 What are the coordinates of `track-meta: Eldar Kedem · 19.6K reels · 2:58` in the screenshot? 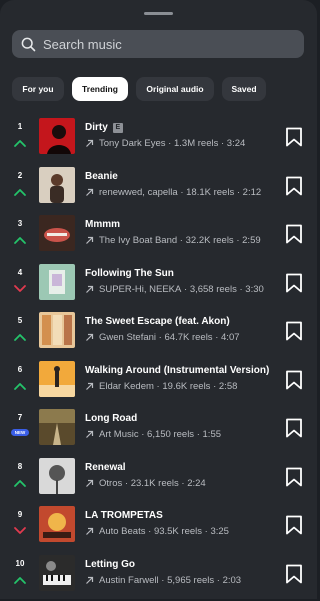 It's located at (161, 386).